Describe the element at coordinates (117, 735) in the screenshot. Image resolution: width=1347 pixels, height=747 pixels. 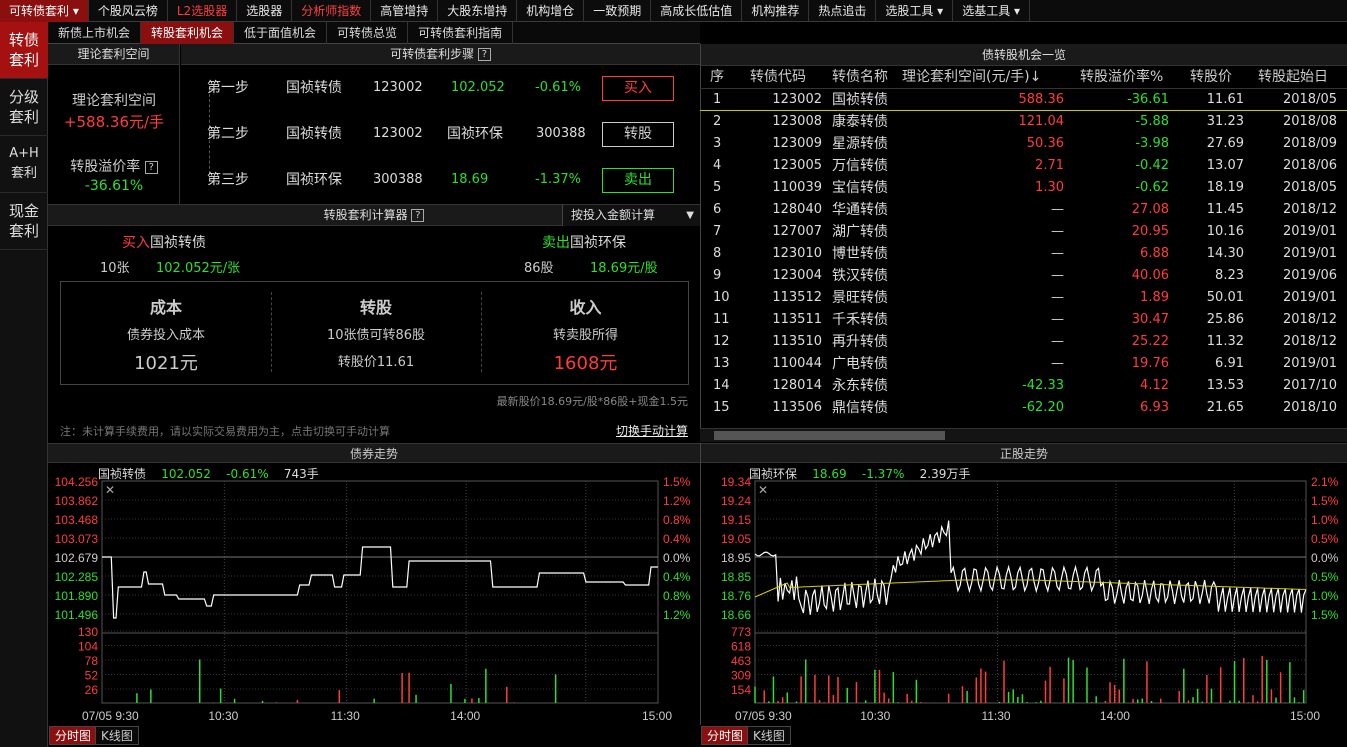
I see `bond-tab-kline: K线图` at that location.